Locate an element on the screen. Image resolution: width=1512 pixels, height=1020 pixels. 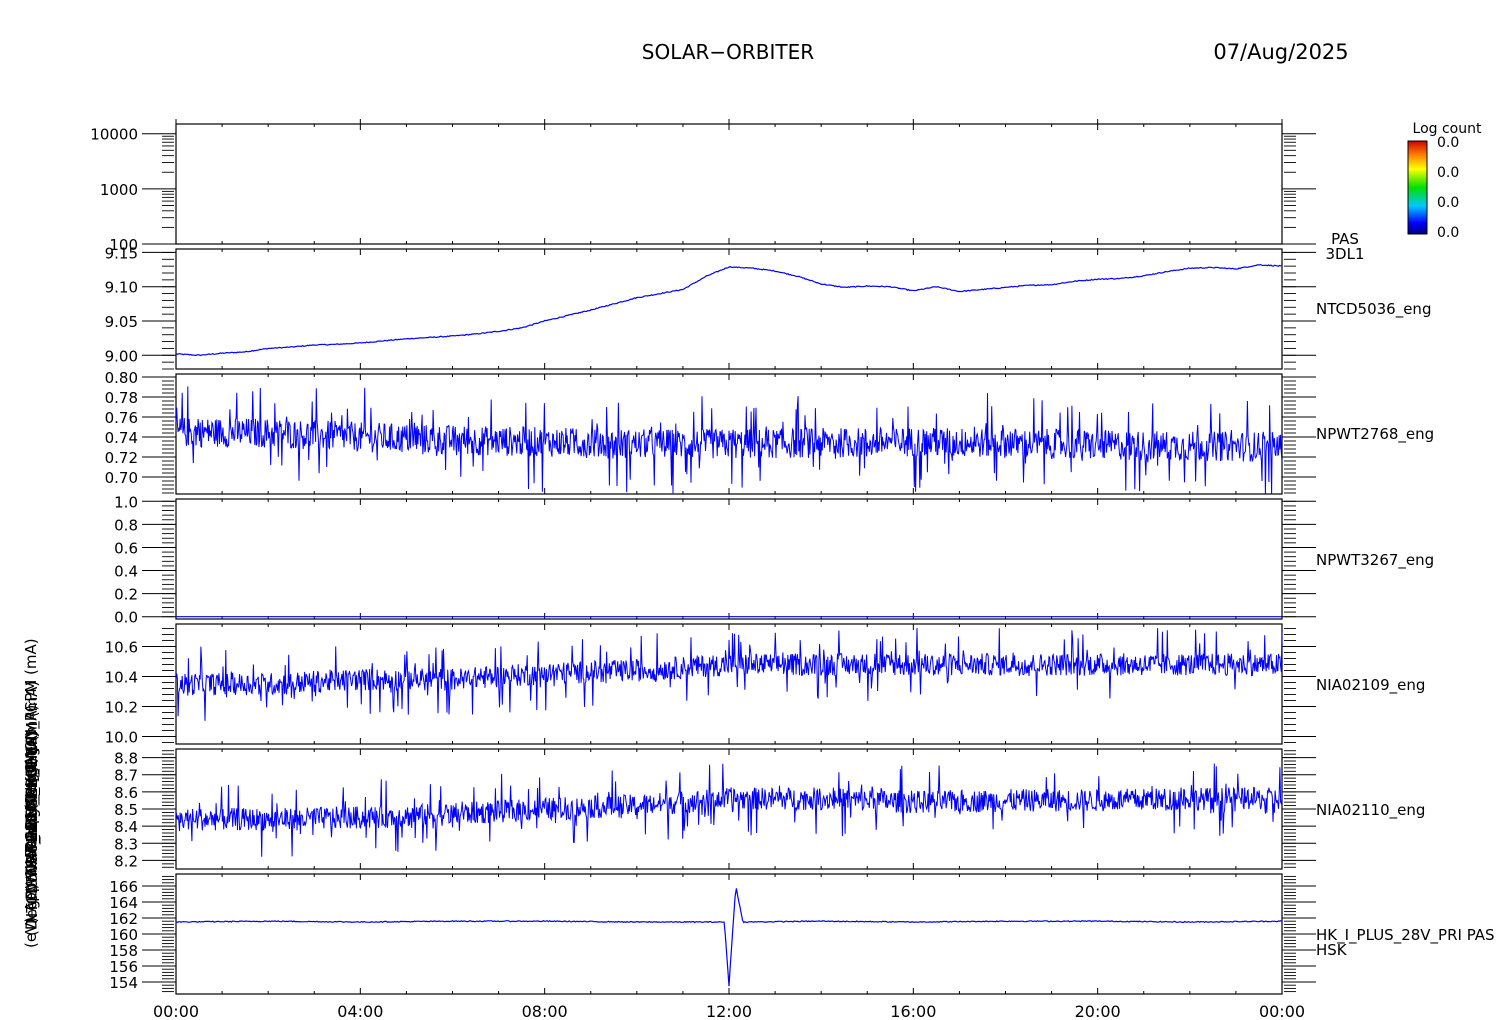
y-tick-label: 1000 is located at coordinates (119, 190).